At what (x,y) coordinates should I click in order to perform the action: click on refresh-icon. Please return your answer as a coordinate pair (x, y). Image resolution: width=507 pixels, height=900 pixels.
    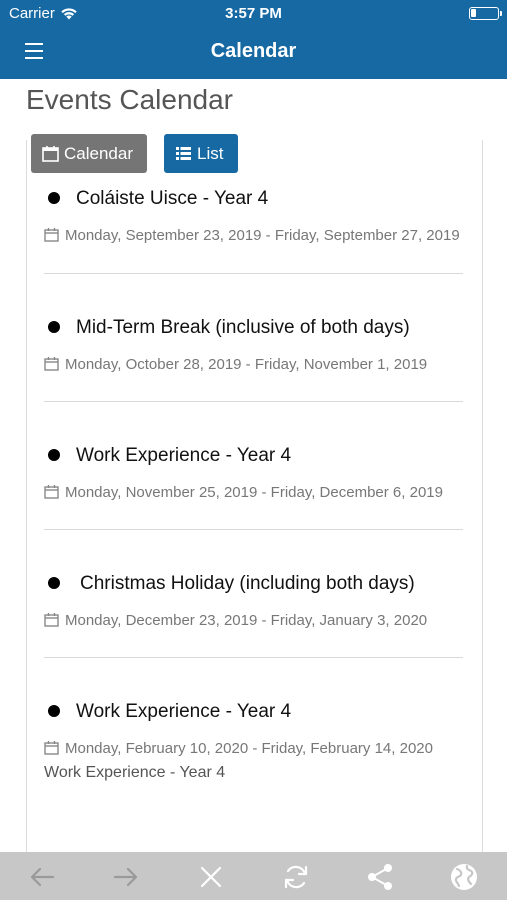
    Looking at the image, I should click on (296, 877).